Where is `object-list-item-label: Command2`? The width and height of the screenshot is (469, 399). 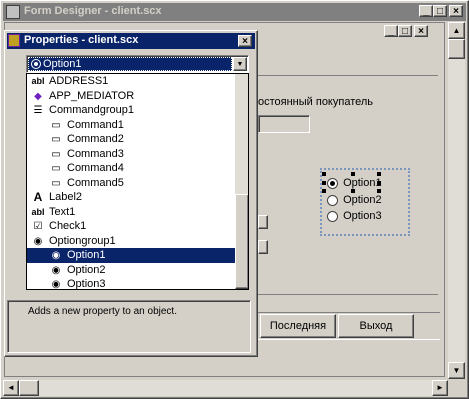 object-list-item-label: Command2 is located at coordinates (95, 139).